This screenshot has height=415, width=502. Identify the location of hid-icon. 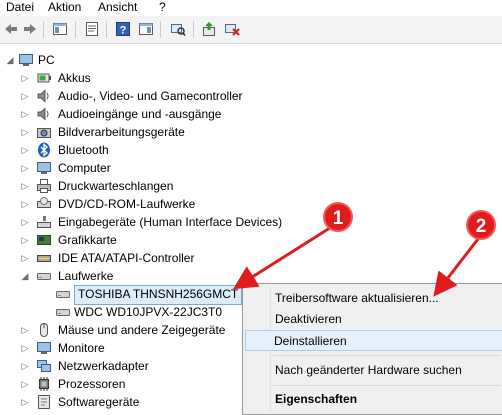
(44, 222).